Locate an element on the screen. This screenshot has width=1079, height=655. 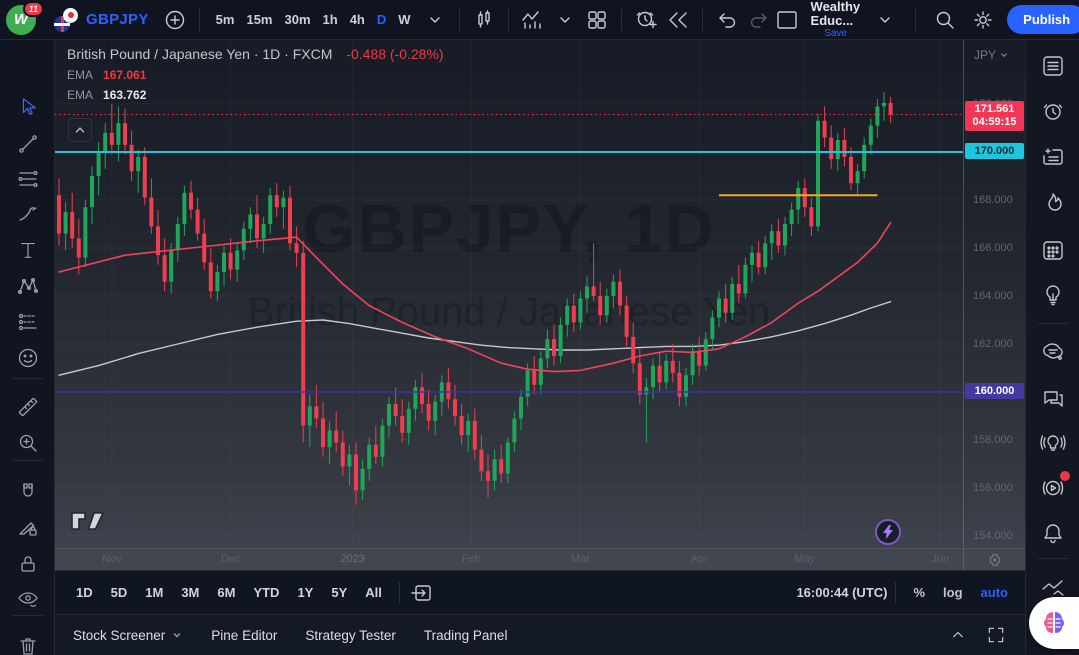
redo-button is located at coordinates (759, 20).